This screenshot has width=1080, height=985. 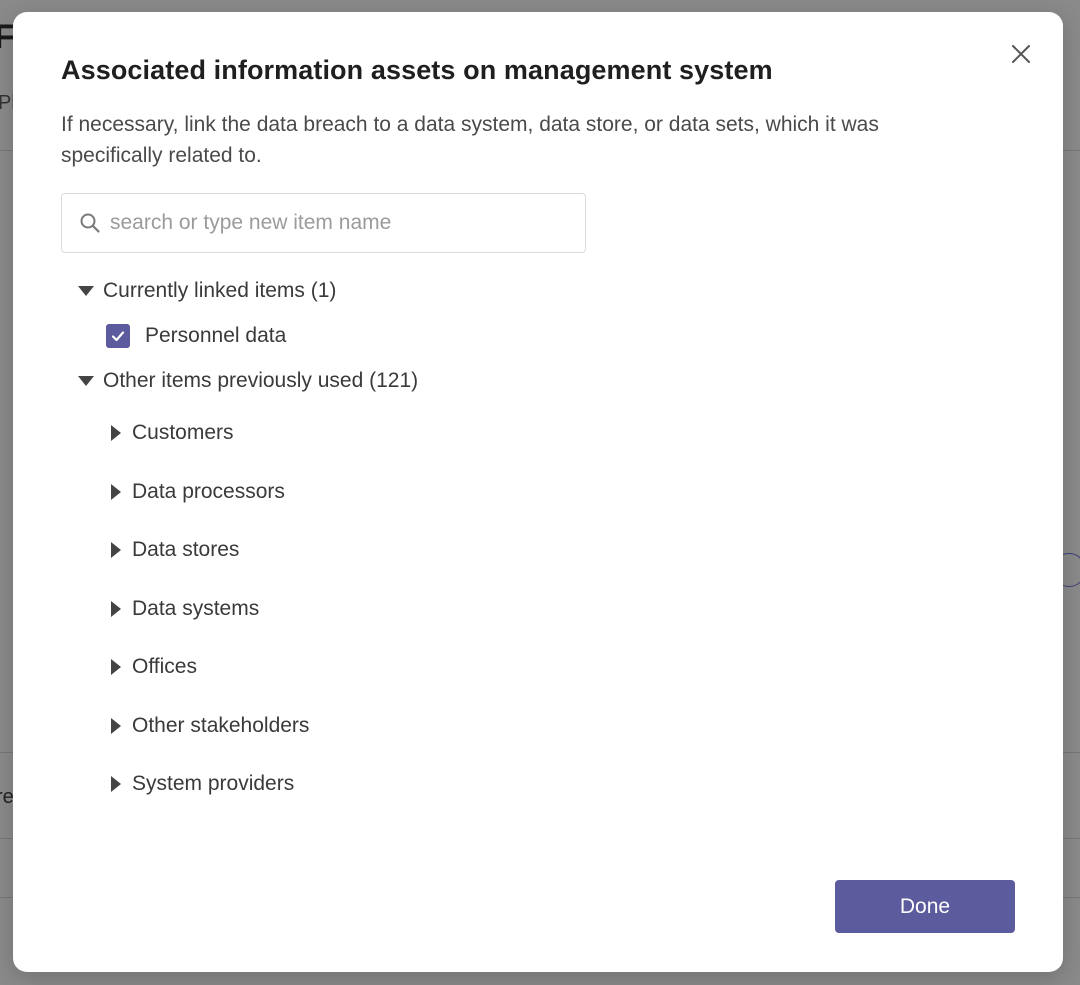 I want to click on close-icon, so click(x=1021, y=54).